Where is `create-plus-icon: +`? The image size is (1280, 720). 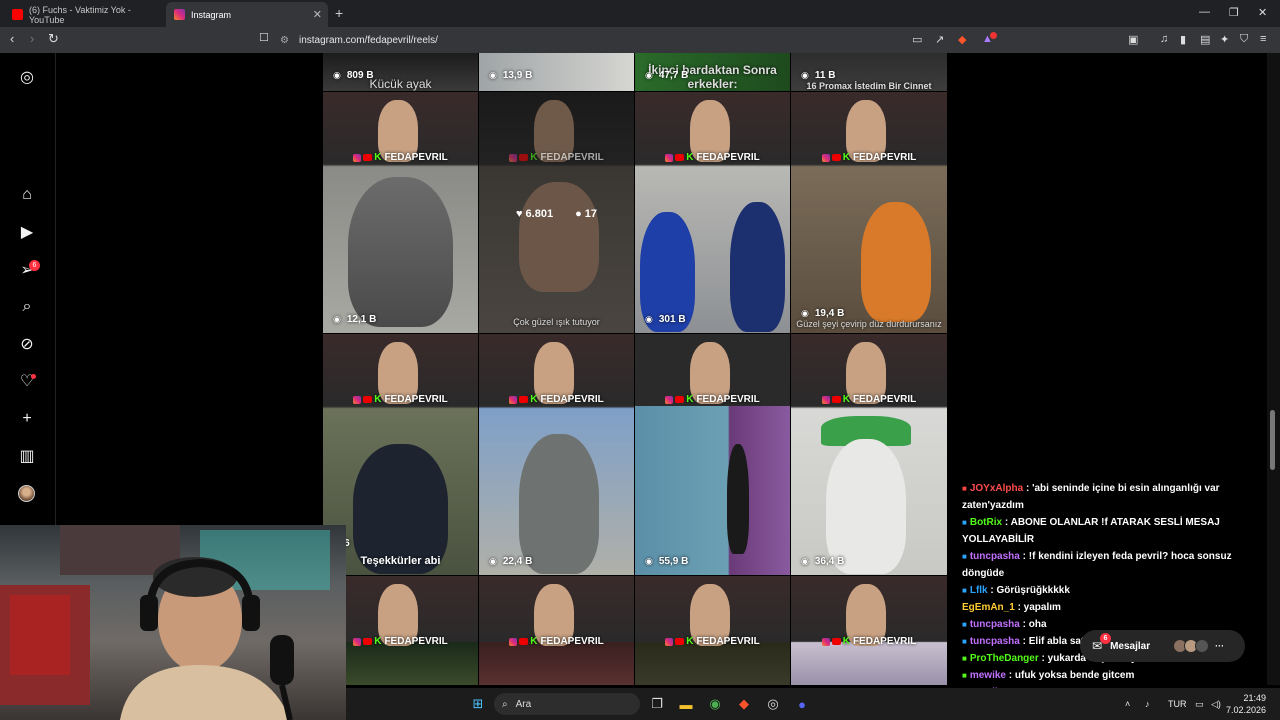
create-plus-icon: + is located at coordinates (27, 419).